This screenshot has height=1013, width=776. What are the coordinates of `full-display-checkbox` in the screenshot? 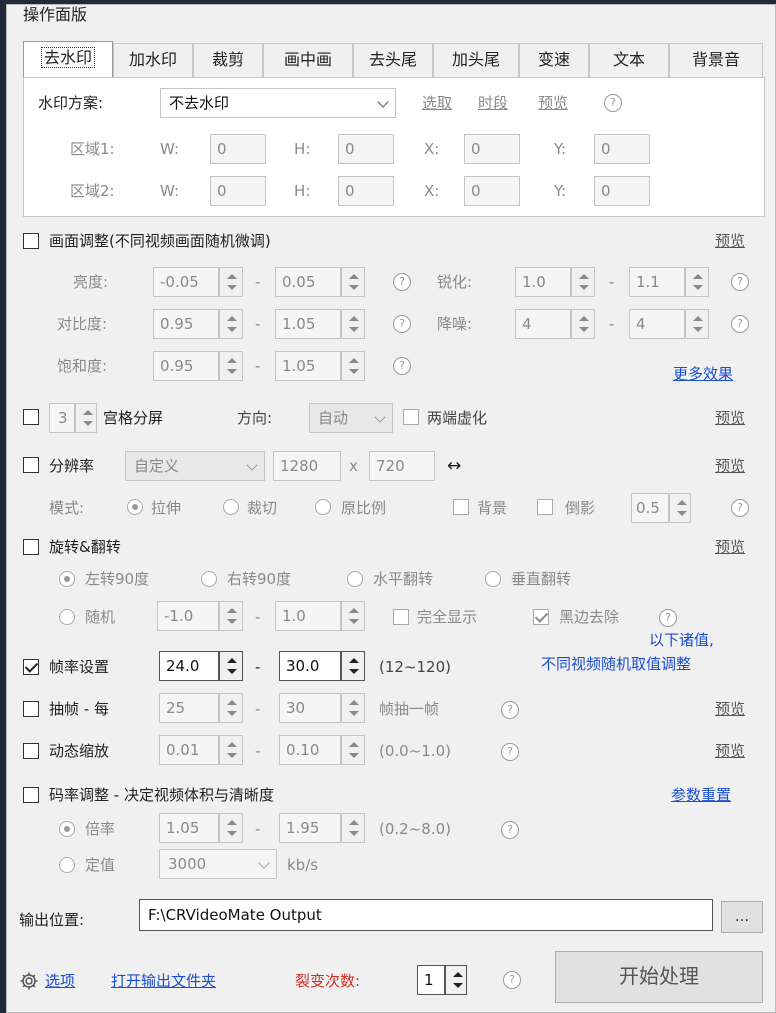 It's located at (401, 617).